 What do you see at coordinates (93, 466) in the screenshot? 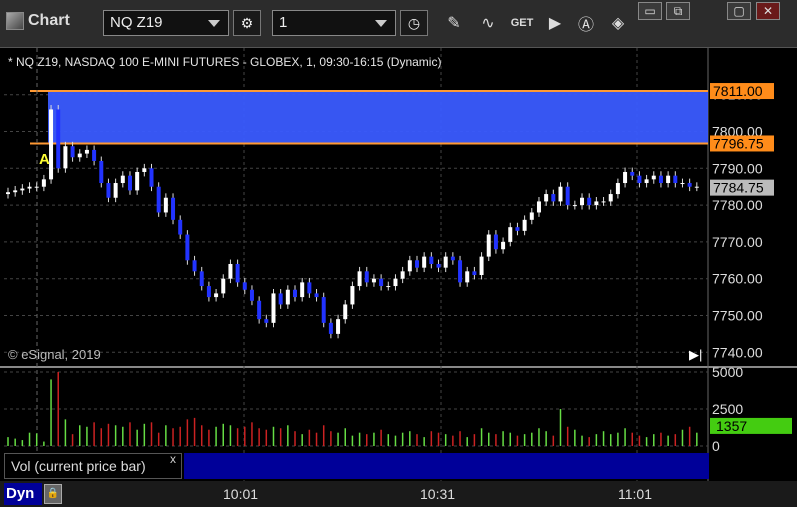
I see `volume-study-label: Vol (current price bar)` at bounding box center [93, 466].